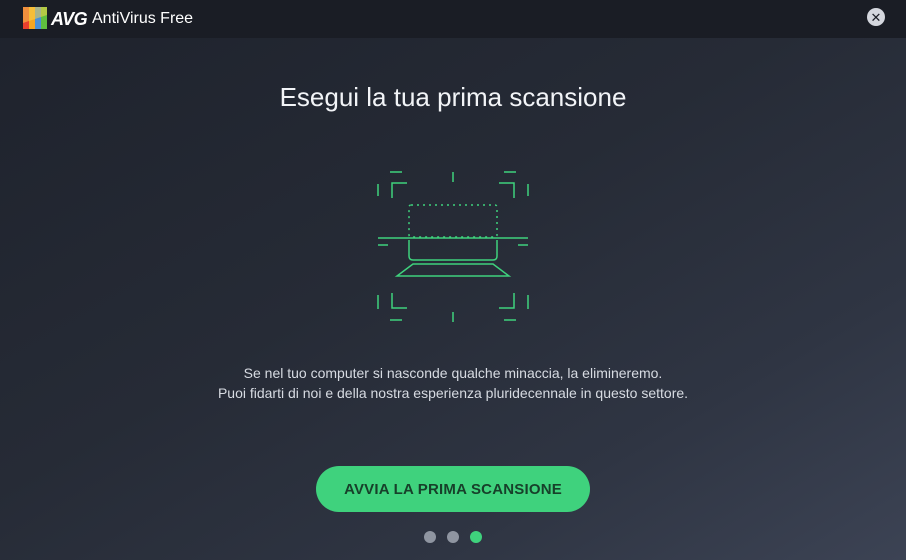 The image size is (906, 560). What do you see at coordinates (69, 19) in the screenshot?
I see `brand-logo-text: AVG` at bounding box center [69, 19].